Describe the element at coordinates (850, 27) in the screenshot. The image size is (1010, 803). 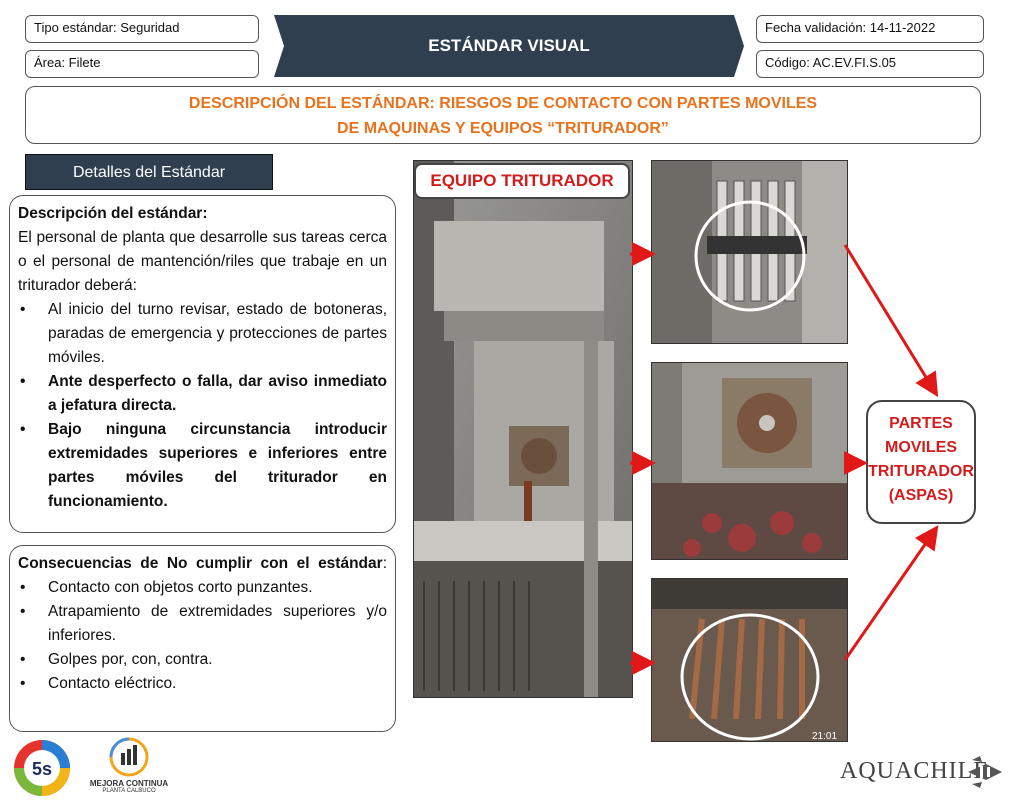
I see `fecha-validacion-text: Fecha validación: 14-11-2022` at that location.